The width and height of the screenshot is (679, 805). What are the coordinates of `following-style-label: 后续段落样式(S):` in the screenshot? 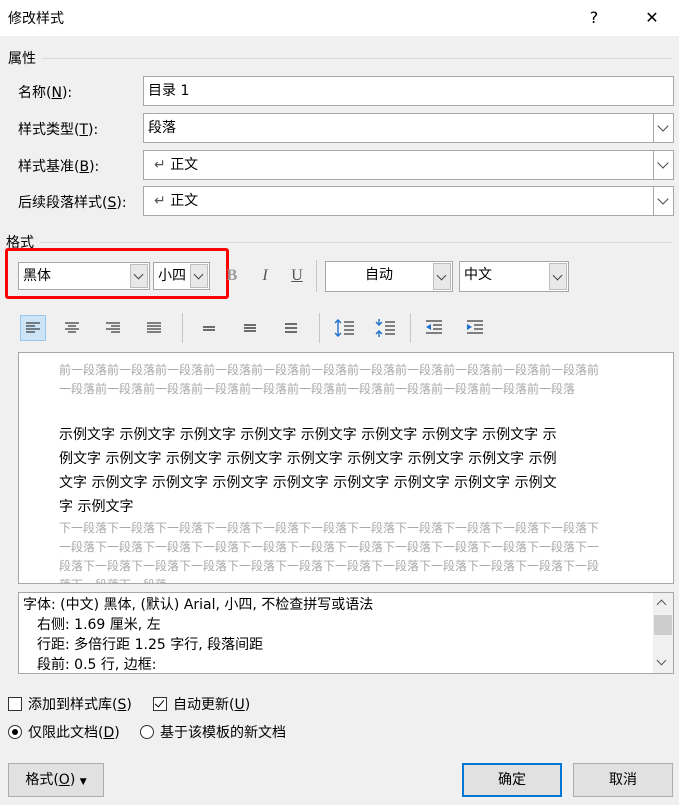 It's located at (72, 203).